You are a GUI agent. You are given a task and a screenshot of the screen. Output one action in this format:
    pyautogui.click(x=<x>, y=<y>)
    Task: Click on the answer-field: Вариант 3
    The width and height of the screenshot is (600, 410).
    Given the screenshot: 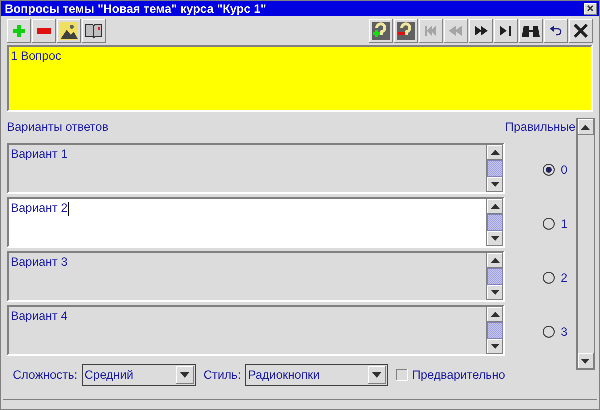 What is the action you would take?
    pyautogui.click(x=256, y=276)
    